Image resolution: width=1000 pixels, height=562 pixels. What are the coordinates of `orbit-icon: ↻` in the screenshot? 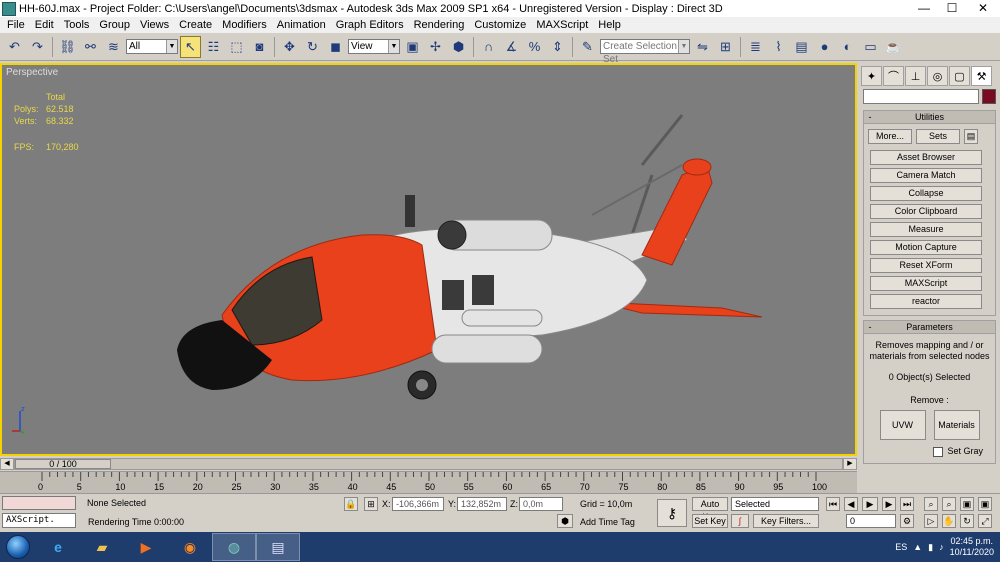 It's located at (967, 521).